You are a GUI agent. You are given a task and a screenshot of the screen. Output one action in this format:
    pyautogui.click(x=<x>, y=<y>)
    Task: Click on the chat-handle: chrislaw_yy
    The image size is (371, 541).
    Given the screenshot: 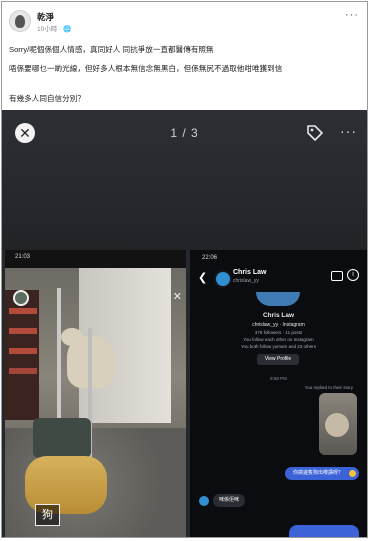 What is the action you would take?
    pyautogui.click(x=246, y=281)
    